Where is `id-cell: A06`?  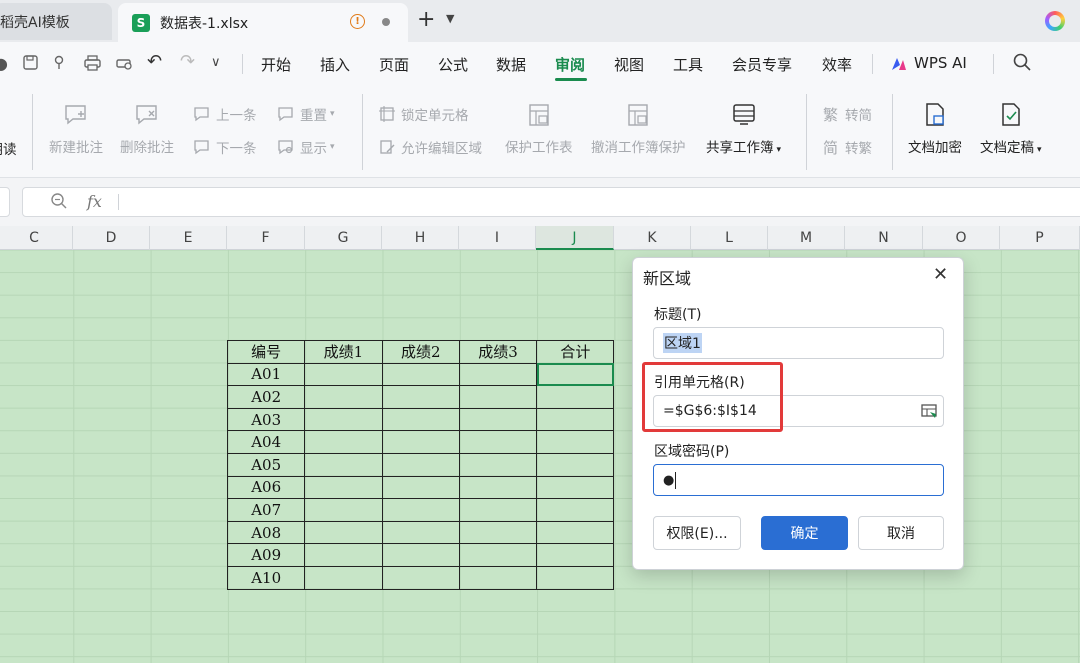
id-cell: A06 is located at coordinates (266, 487).